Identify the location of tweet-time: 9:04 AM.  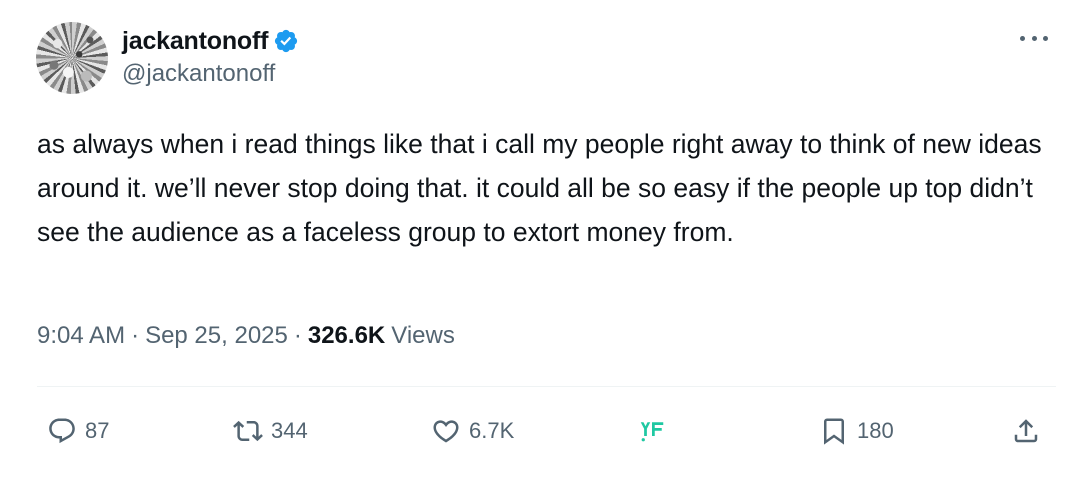
(81, 336).